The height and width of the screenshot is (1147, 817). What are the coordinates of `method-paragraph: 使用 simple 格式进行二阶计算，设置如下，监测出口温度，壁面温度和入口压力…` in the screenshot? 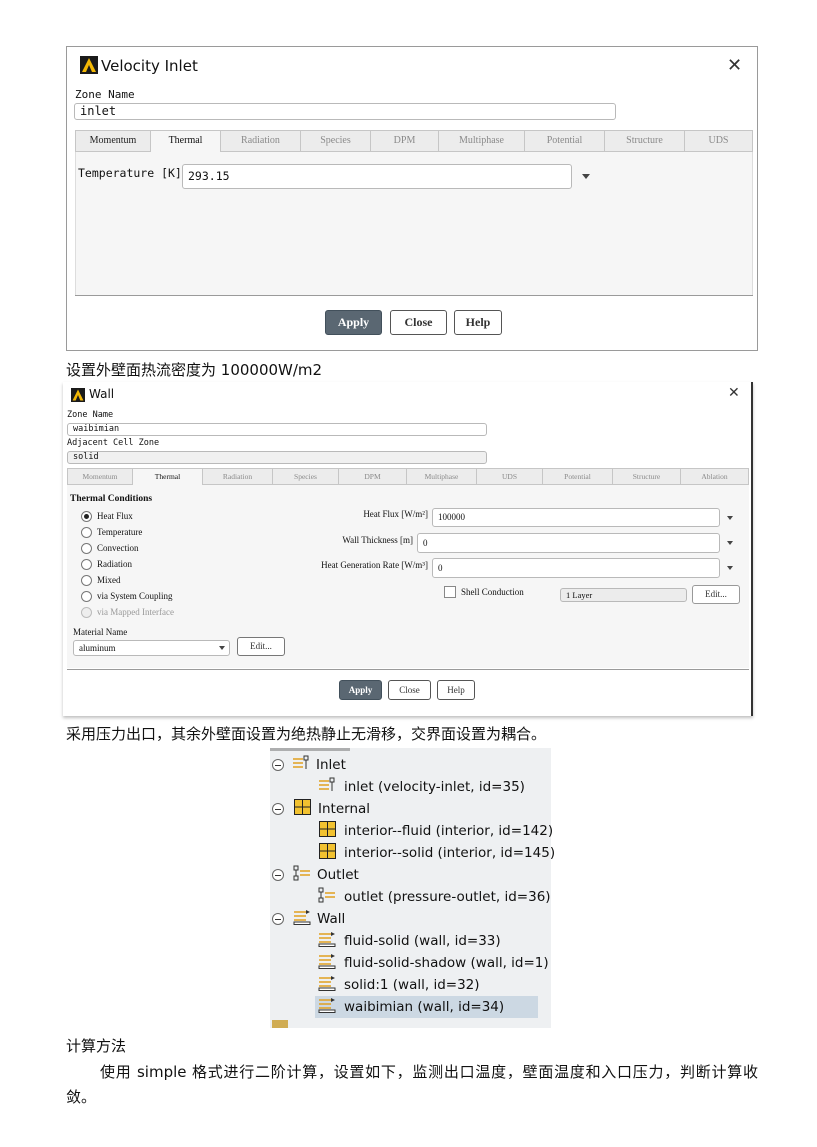 It's located at (412, 1084).